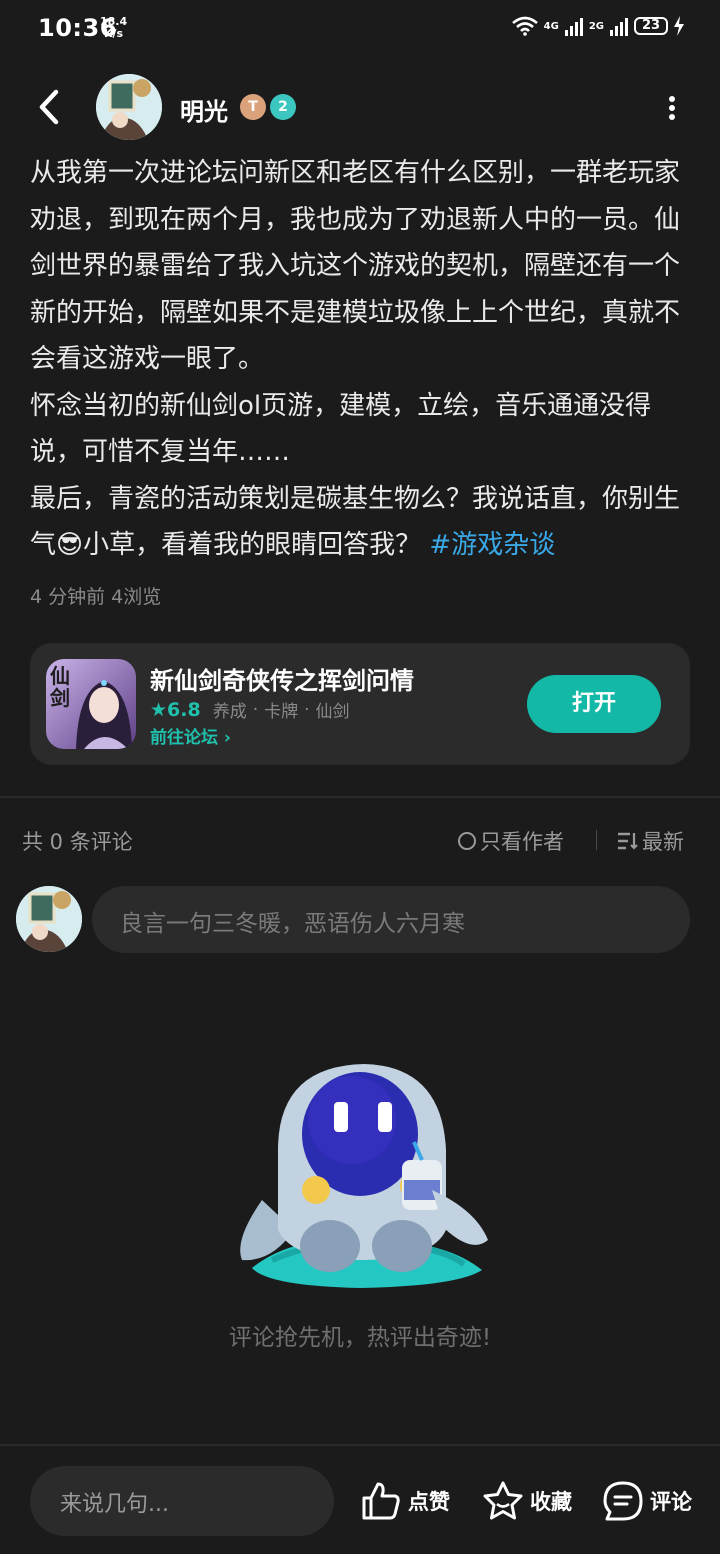 Image resolution: width=720 pixels, height=1554 pixels. Describe the element at coordinates (360, 1445) in the screenshot. I see `bottom-bar-divider` at that location.